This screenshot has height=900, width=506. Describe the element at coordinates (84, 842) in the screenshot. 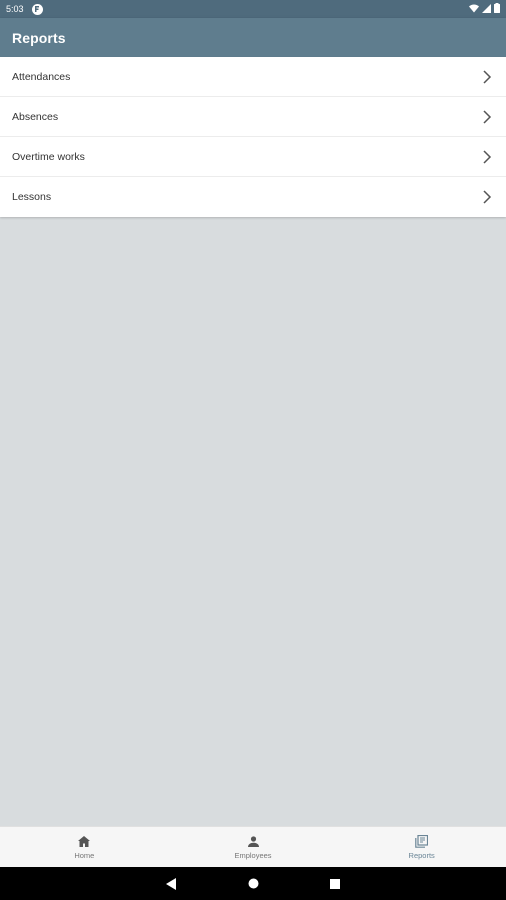

I see `home-icon` at that location.